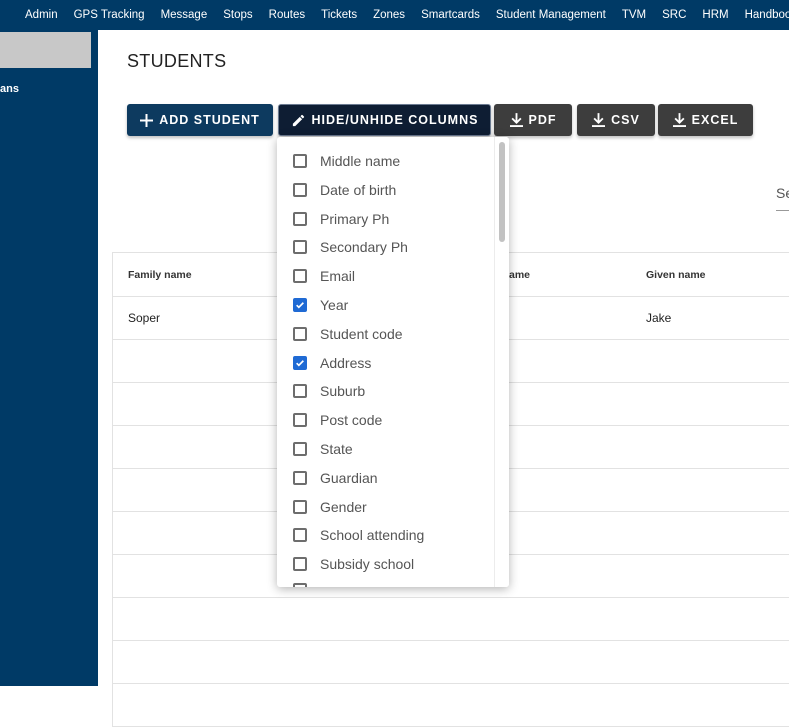 Image resolution: width=789 pixels, height=727 pixels. I want to click on checkbox, so click(300, 585).